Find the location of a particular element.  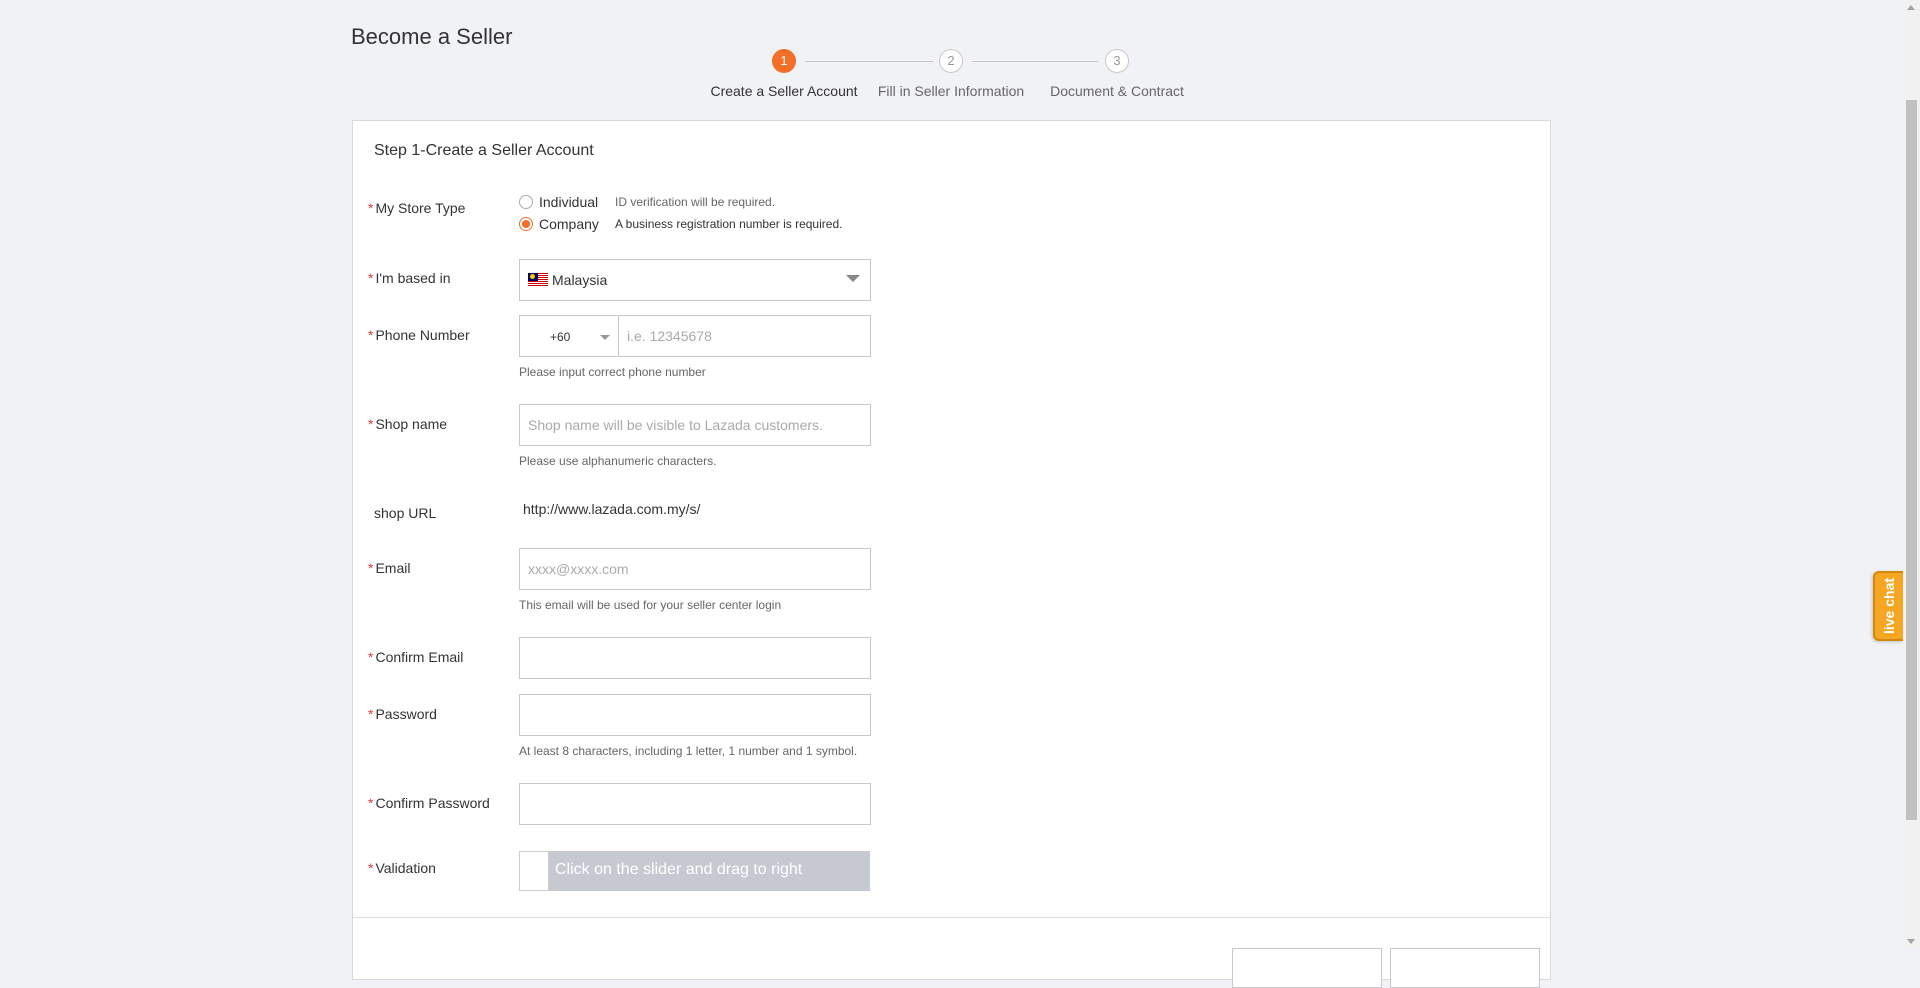

scroll-up-arrow-icon is located at coordinates (1911, 7).